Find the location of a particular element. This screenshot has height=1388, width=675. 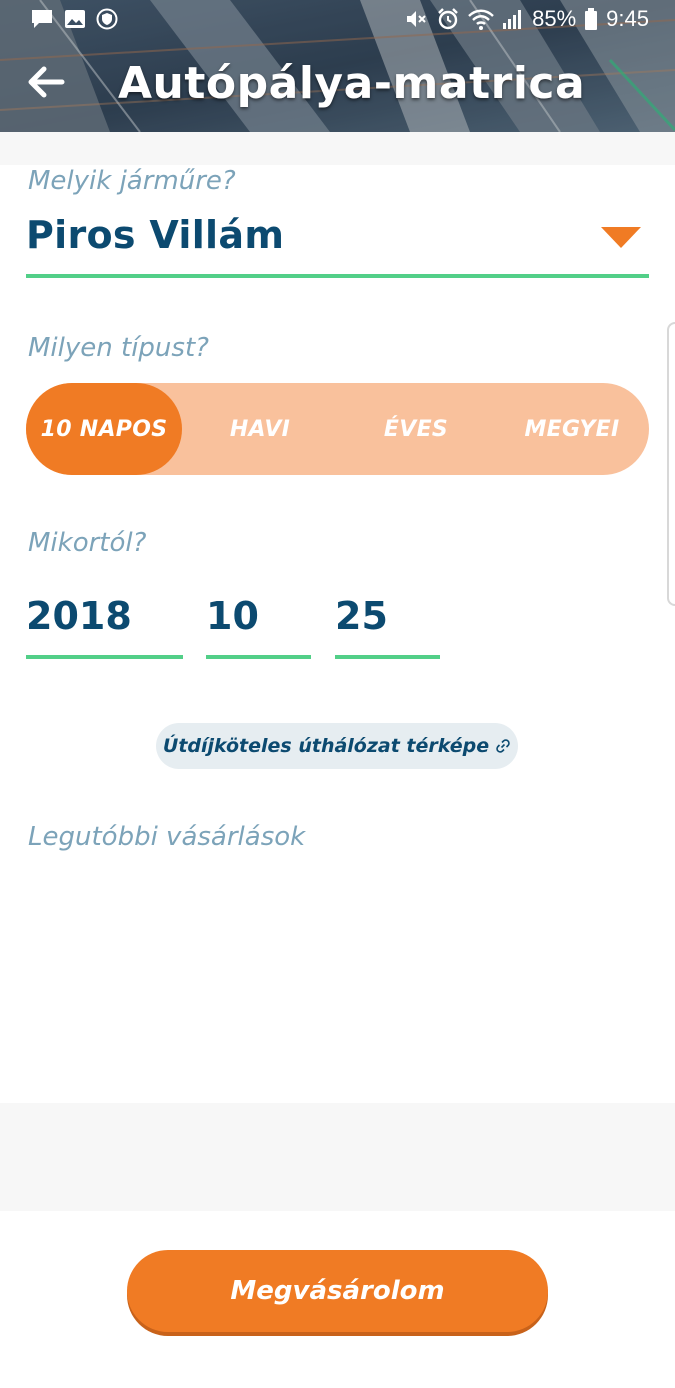

date-label: Mikortól? is located at coordinates (87, 543).